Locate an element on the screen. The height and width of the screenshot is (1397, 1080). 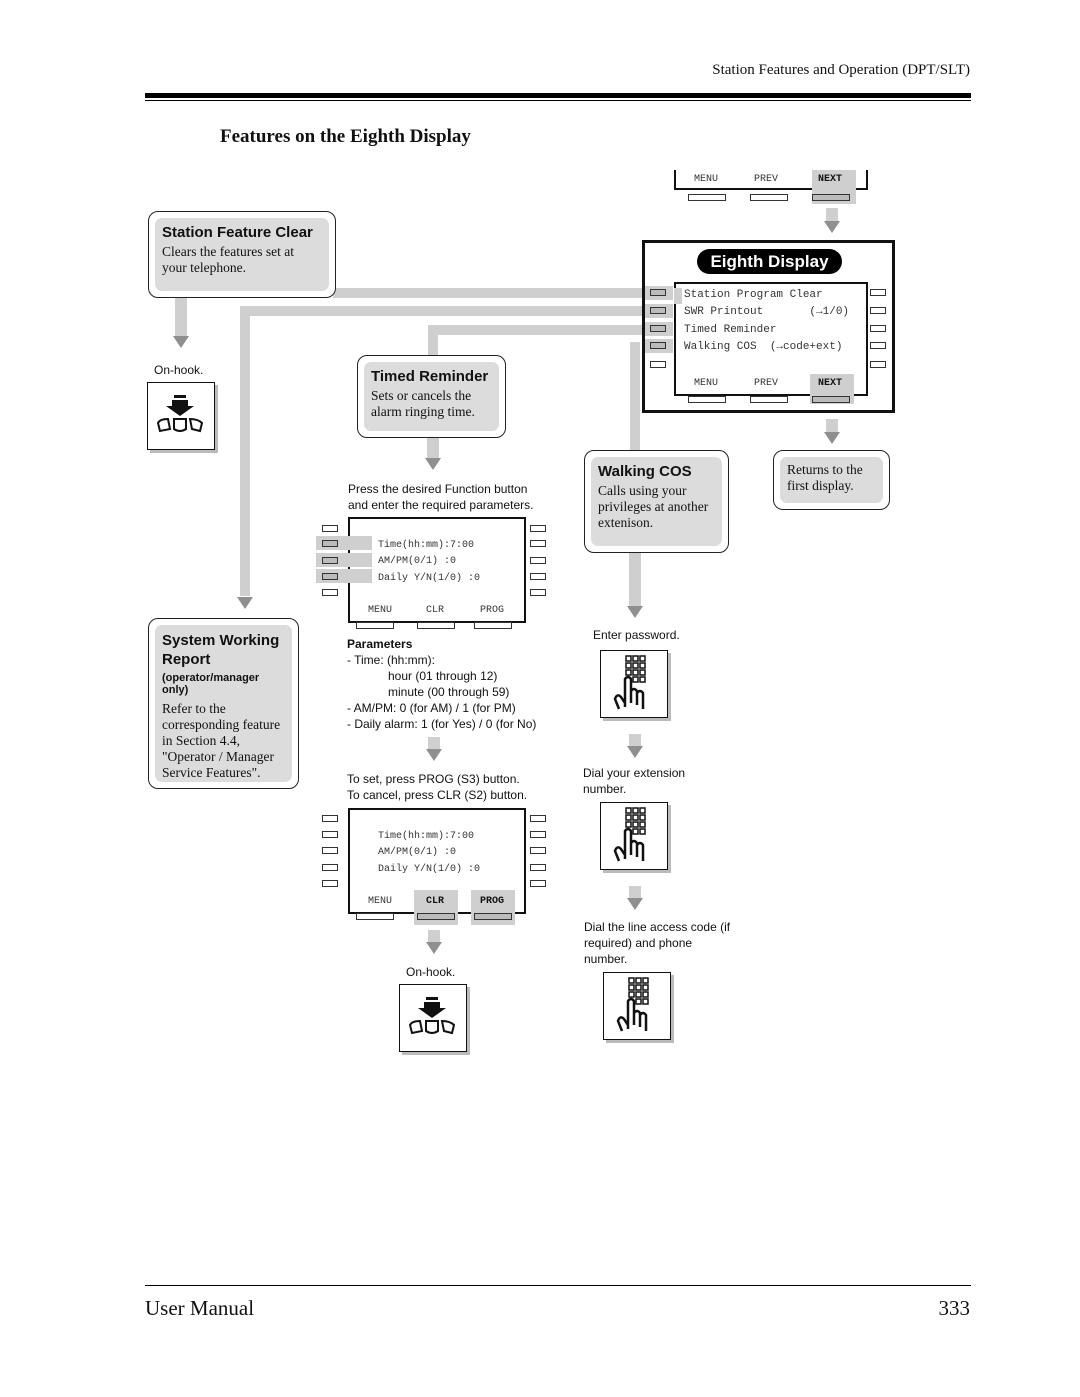
param-daily: - Daily alarm: 1 (for Yes) / 0 (for No) is located at coordinates (442, 724).